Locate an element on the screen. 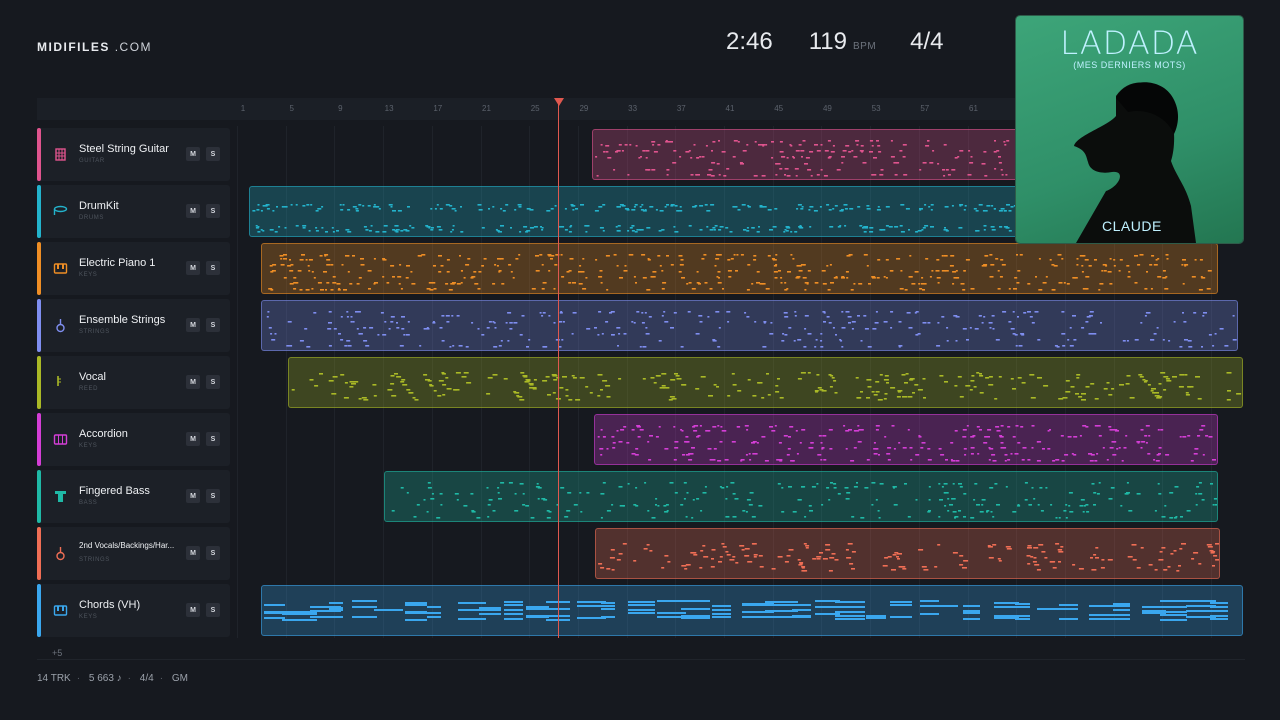 The height and width of the screenshot is (720, 1280). brand-suffix: .COM is located at coordinates (133, 47).